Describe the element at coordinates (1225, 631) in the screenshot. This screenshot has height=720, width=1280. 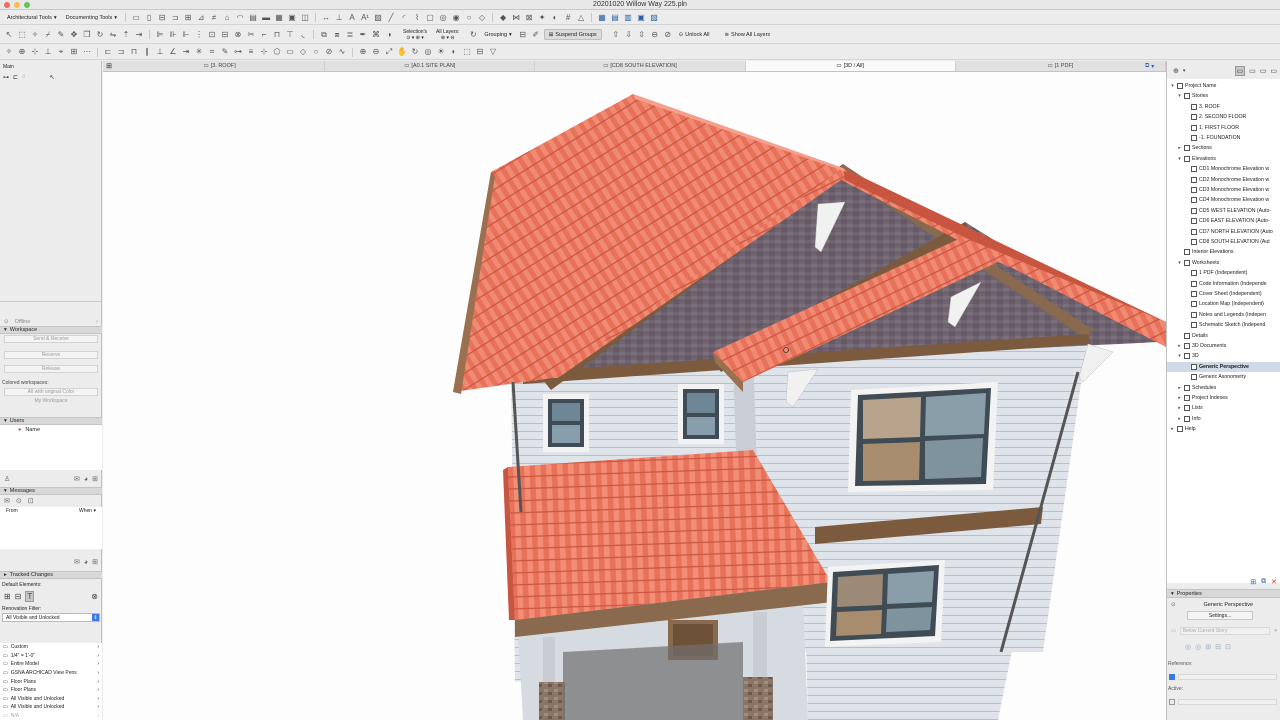
I see `story-select: Below Current Story` at that location.